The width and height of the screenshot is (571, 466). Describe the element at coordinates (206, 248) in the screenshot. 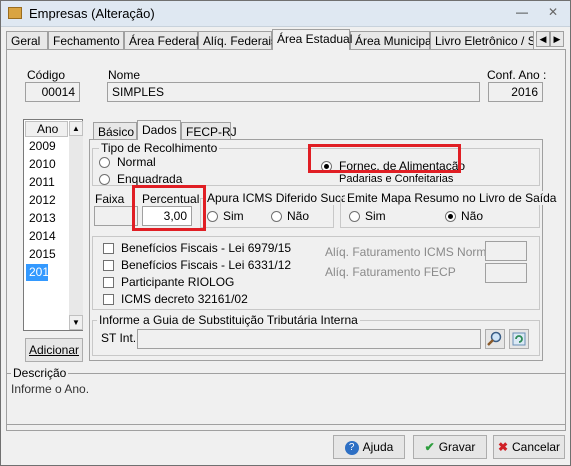

I see `beneficios-6979-label: Benefícios Fiscais - Lei 6979/15` at that location.